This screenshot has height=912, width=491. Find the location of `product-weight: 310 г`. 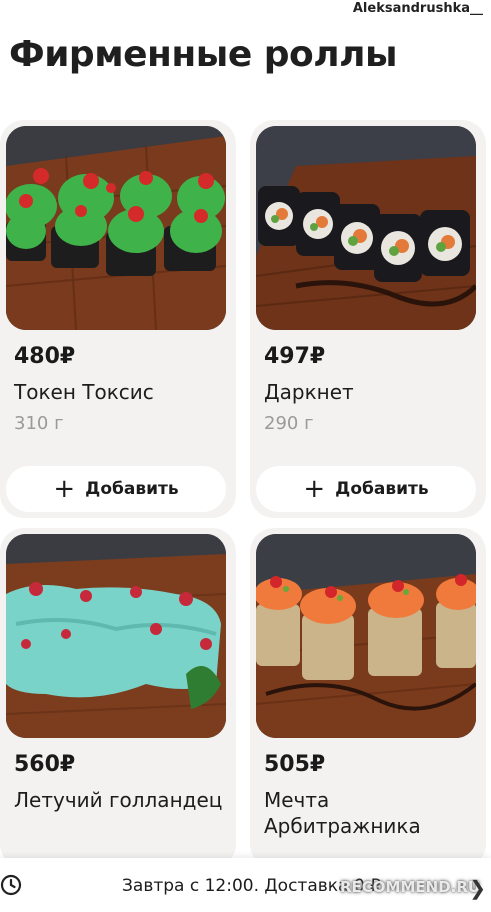

product-weight: 310 г is located at coordinates (39, 423).